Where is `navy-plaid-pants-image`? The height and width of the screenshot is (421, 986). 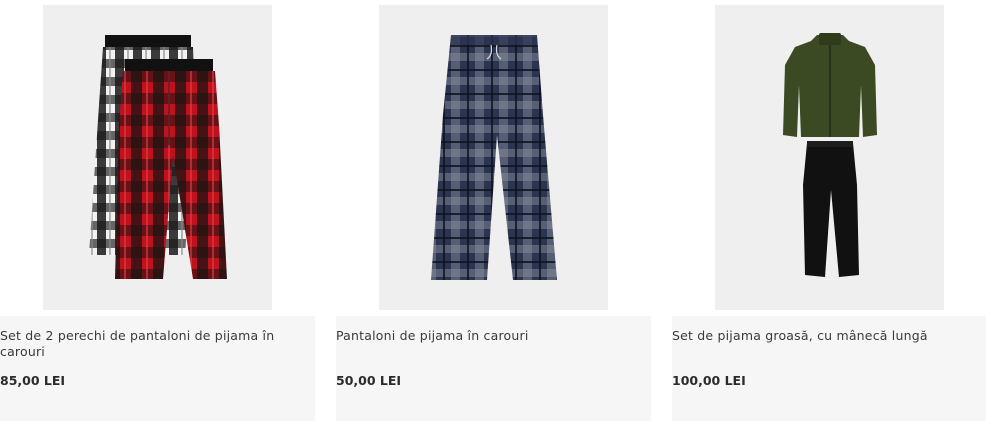 navy-plaid-pants-image is located at coordinates (494, 157).